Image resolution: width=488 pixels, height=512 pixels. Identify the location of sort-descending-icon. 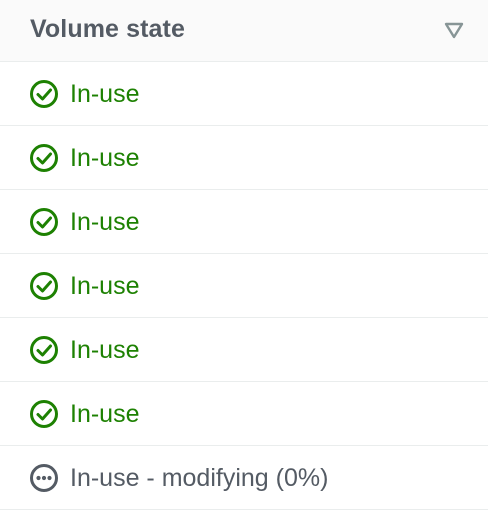
(454, 31).